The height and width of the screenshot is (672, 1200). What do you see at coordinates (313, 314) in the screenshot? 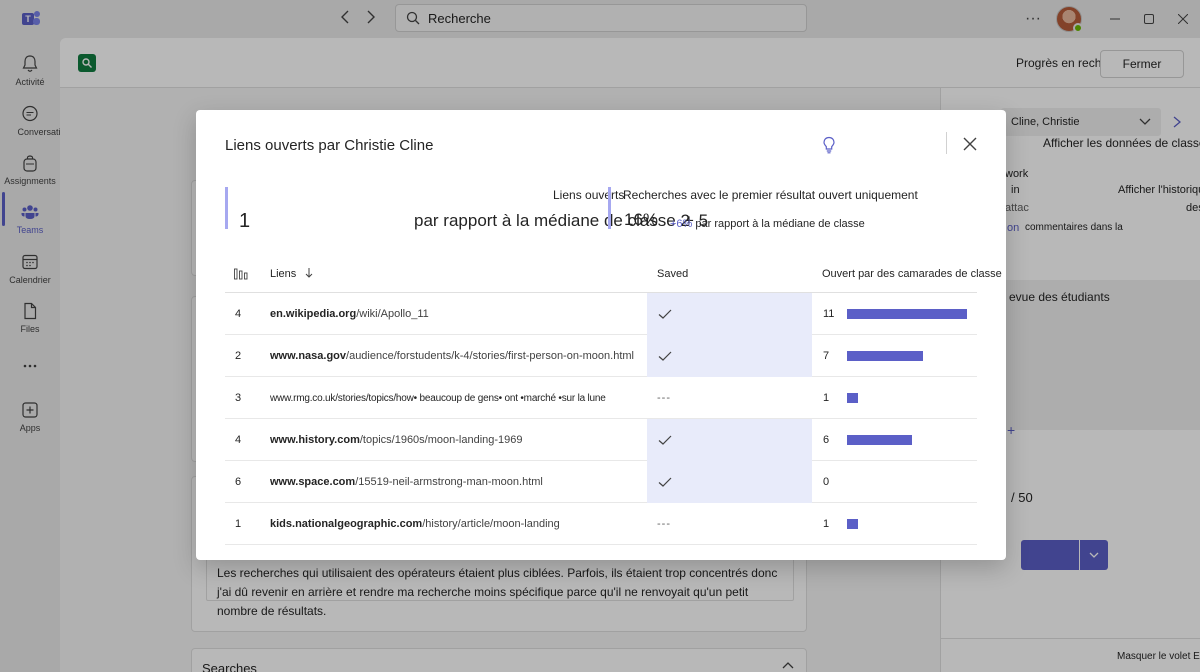
I see `link-domain: en.wikipedia.org` at bounding box center [313, 314].